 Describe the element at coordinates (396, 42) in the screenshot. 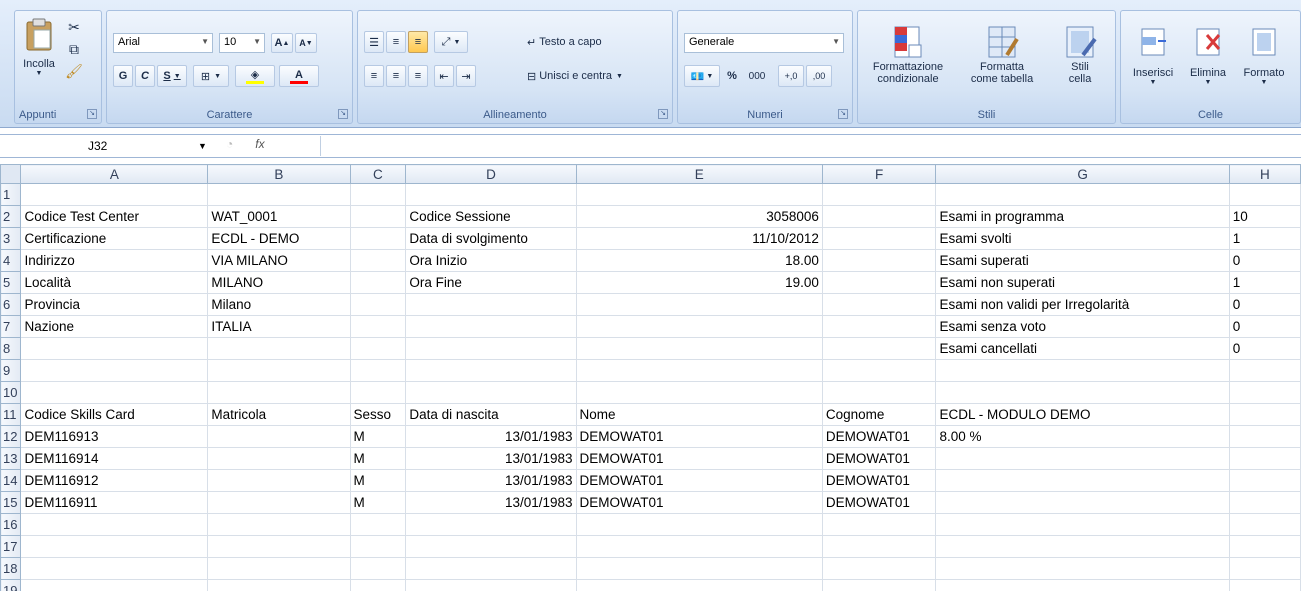

I see `align-middle-button: ≡` at that location.